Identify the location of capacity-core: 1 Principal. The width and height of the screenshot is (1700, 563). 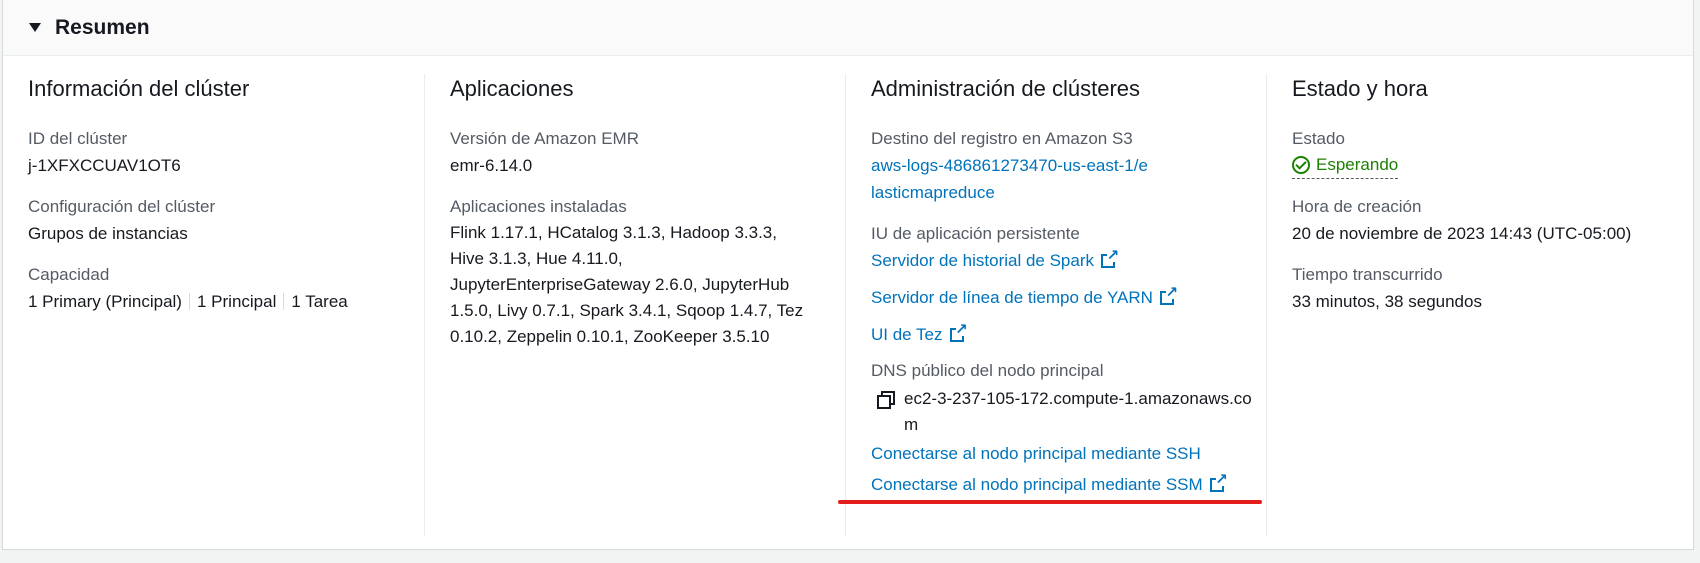
(236, 301).